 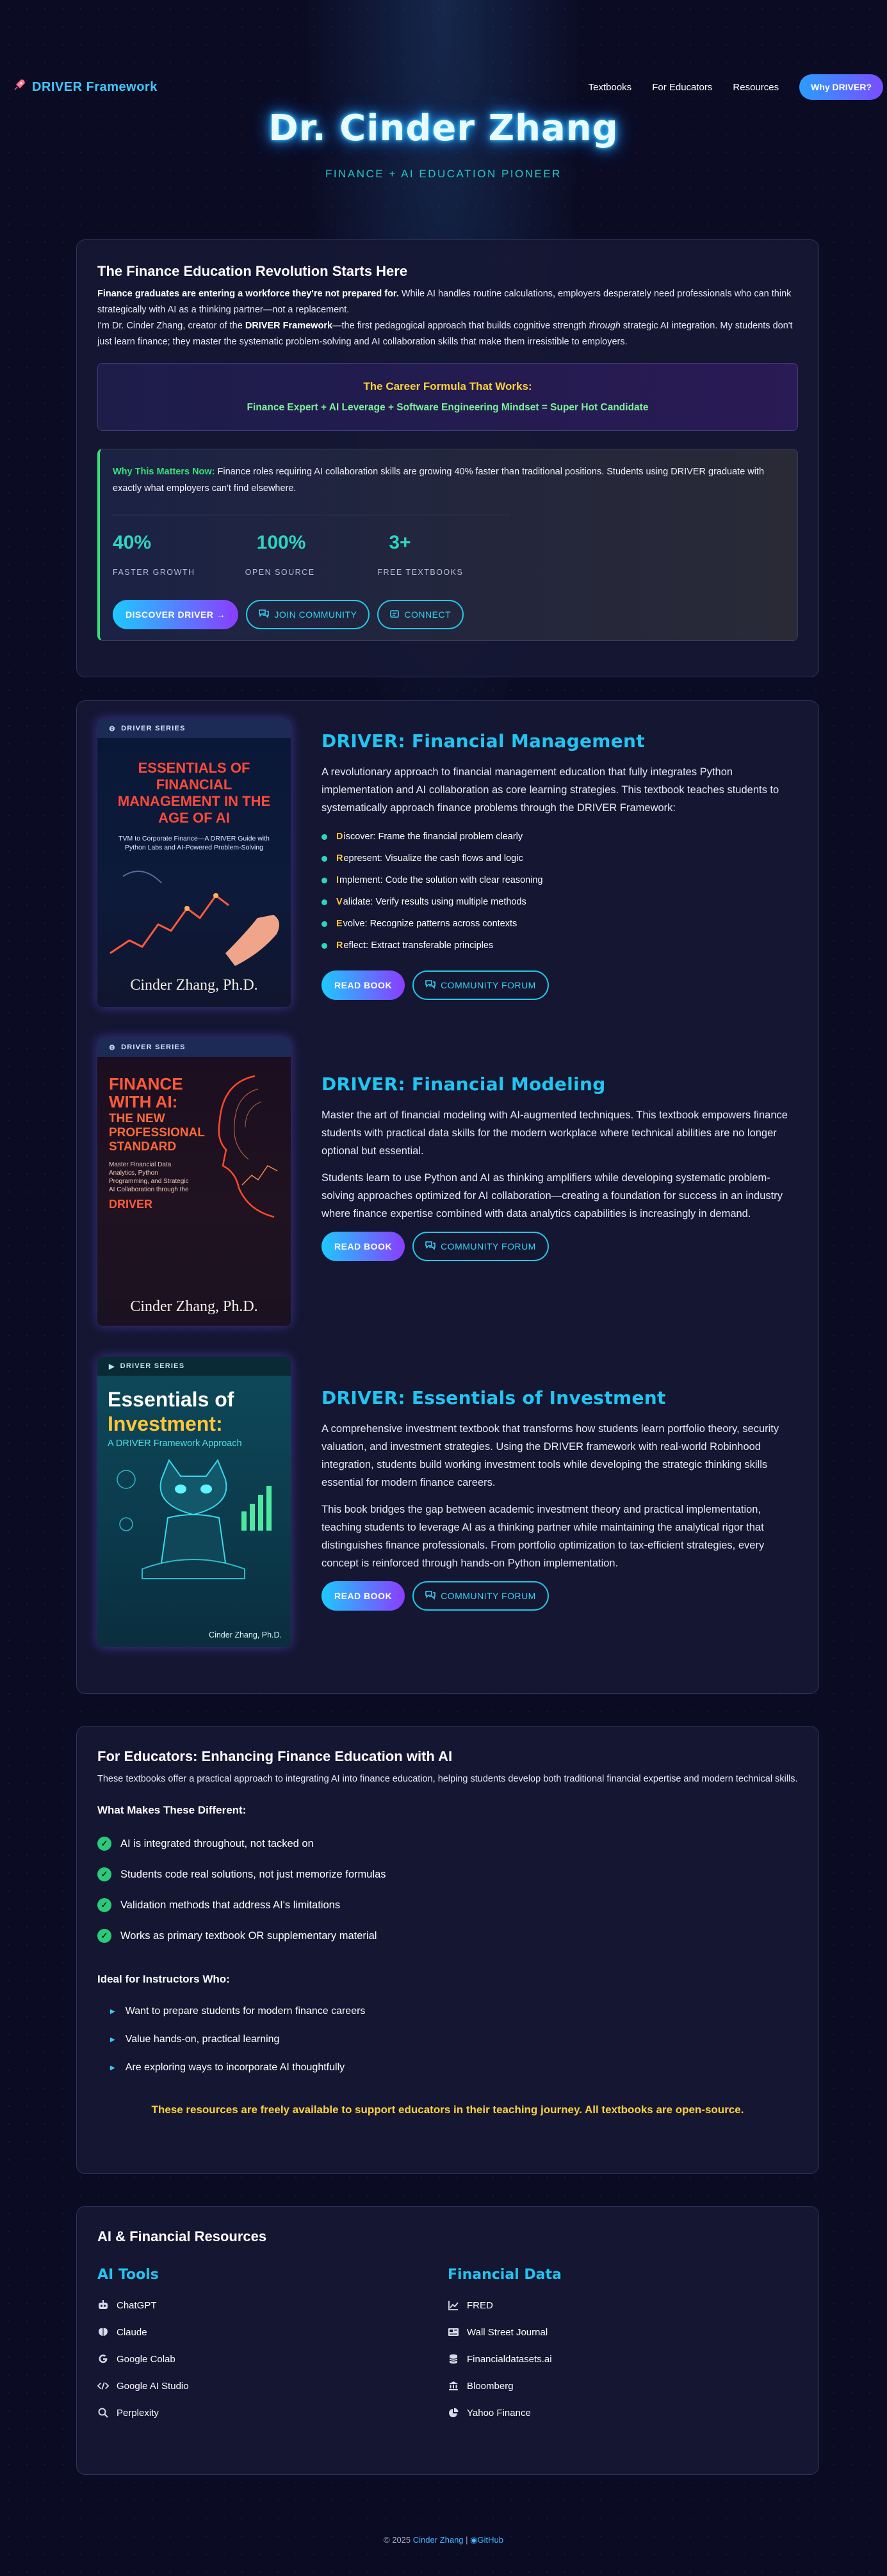 What do you see at coordinates (398, 2540) in the screenshot?
I see `copyright-text: © 2025` at bounding box center [398, 2540].